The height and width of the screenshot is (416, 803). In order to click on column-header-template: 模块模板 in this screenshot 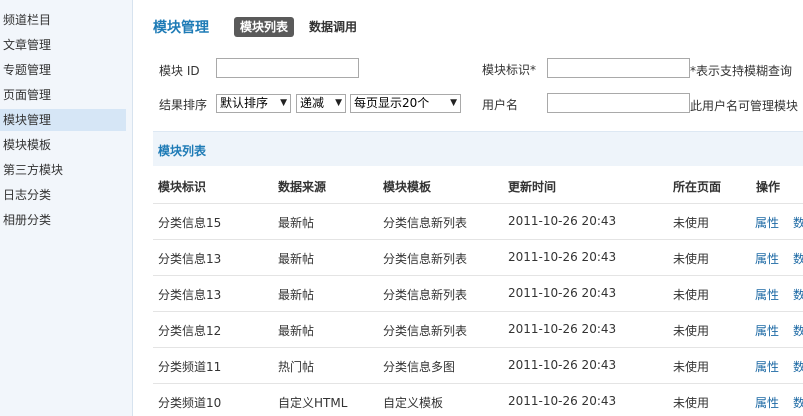, I will do `click(407, 187)`.